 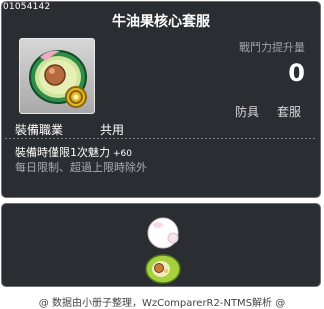 What do you see at coordinates (122, 154) in the screenshot?
I see `item-effect-bonus: +60` at bounding box center [122, 154].